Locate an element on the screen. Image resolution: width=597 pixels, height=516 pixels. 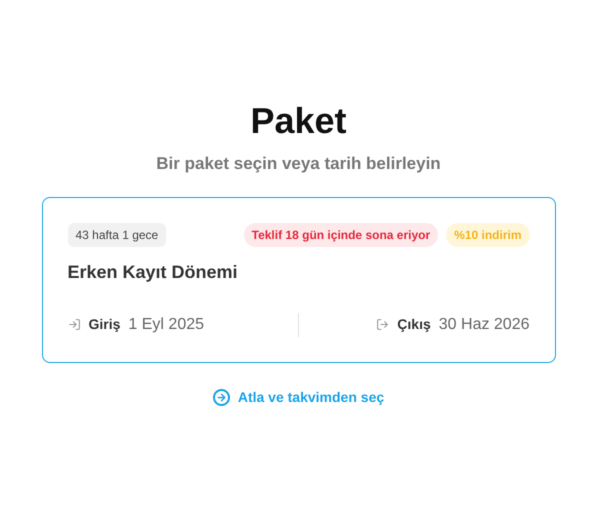
discount-badge: %10 indirim is located at coordinates (488, 234).